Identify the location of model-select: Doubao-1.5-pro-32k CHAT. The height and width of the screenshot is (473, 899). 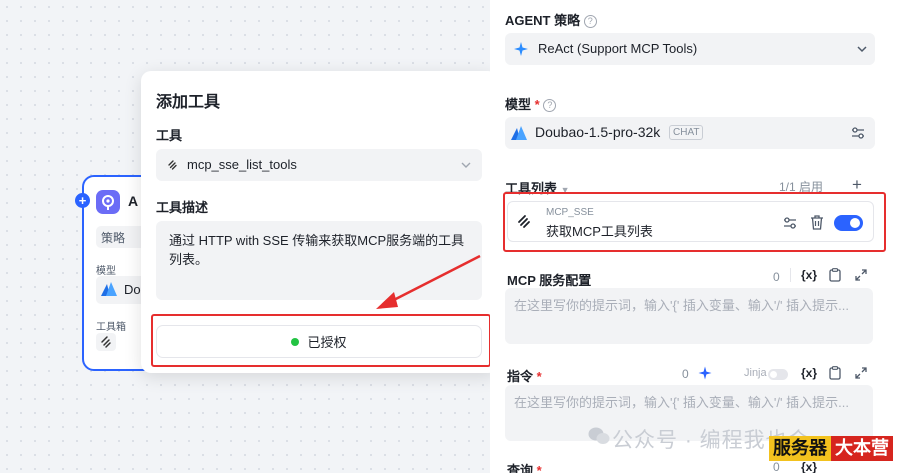
(690, 133).